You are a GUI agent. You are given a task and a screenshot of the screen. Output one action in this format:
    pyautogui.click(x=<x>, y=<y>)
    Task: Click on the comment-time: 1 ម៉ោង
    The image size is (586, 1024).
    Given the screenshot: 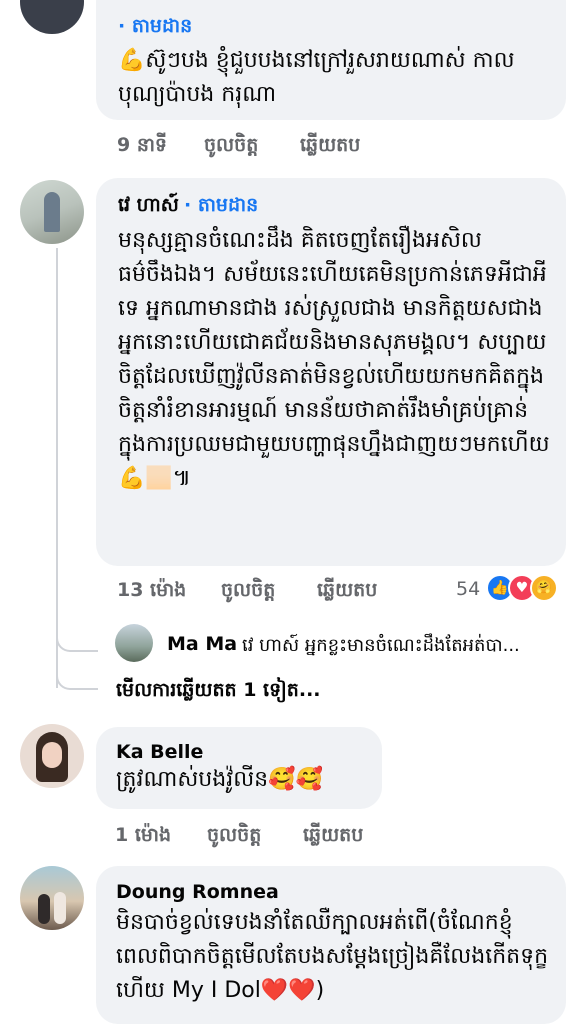 What is the action you would take?
    pyautogui.click(x=143, y=835)
    